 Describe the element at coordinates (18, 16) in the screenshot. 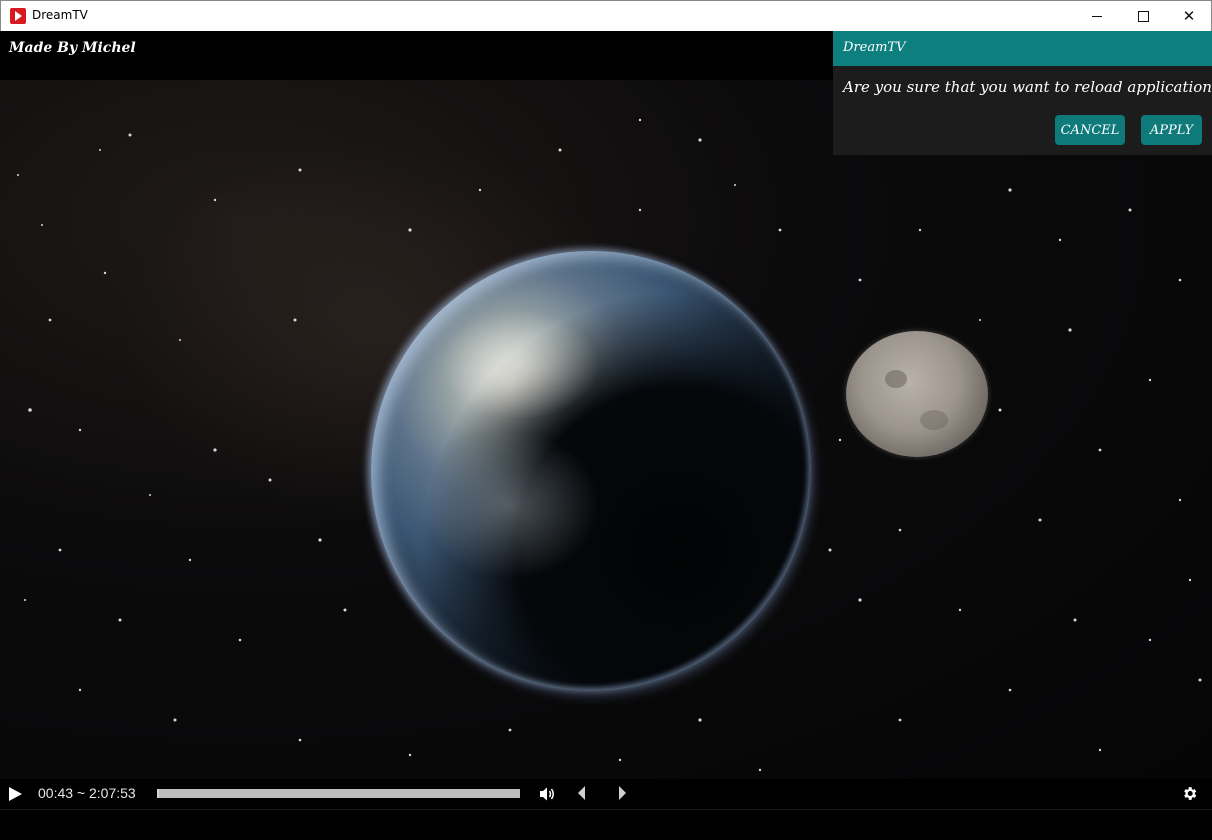

I see `play-logo-icon` at that location.